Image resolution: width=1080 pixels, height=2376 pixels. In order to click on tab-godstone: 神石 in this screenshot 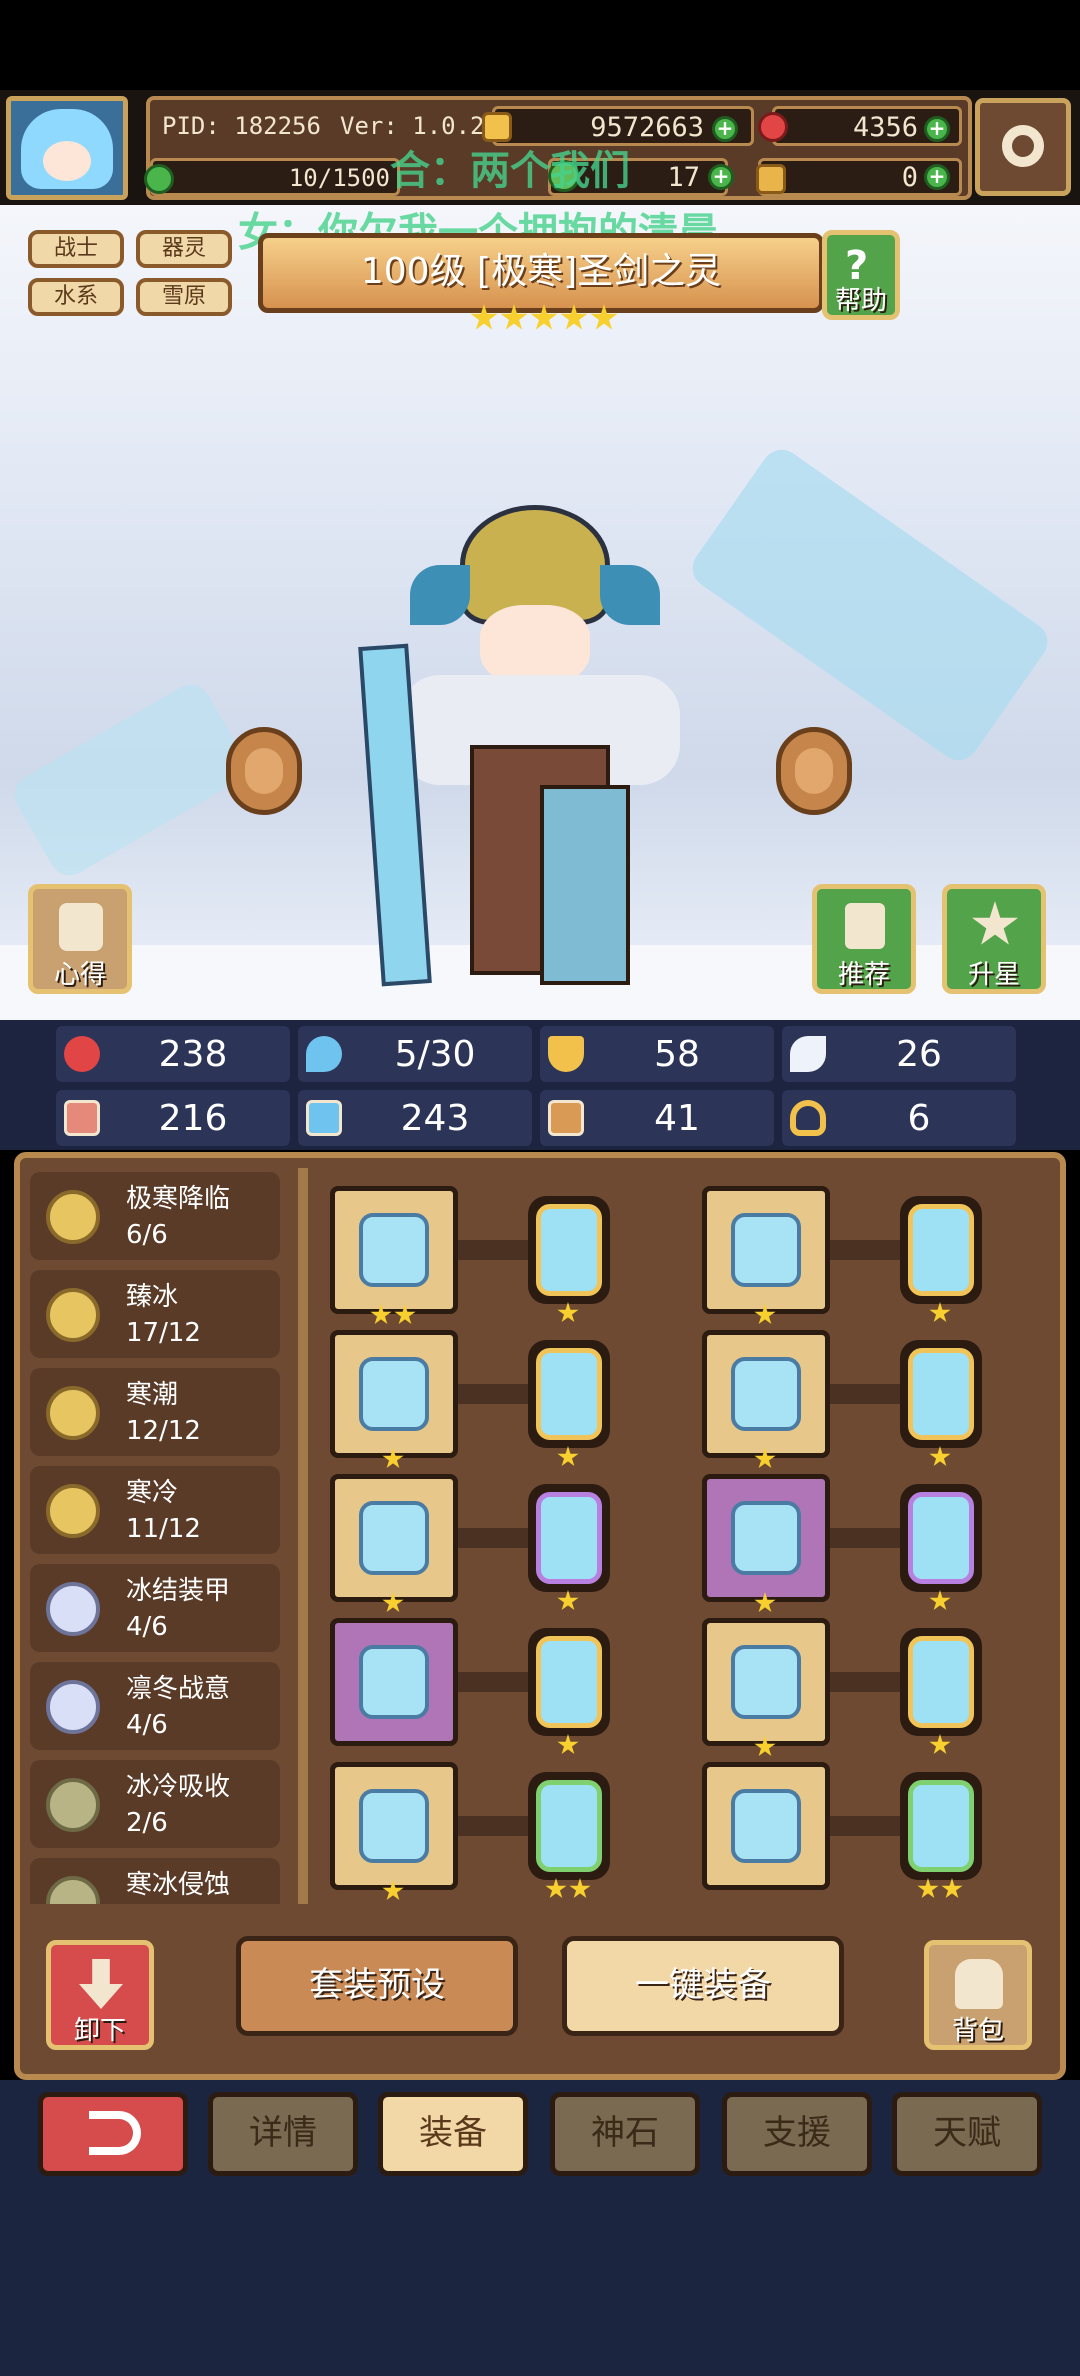, I will do `click(625, 2134)`.